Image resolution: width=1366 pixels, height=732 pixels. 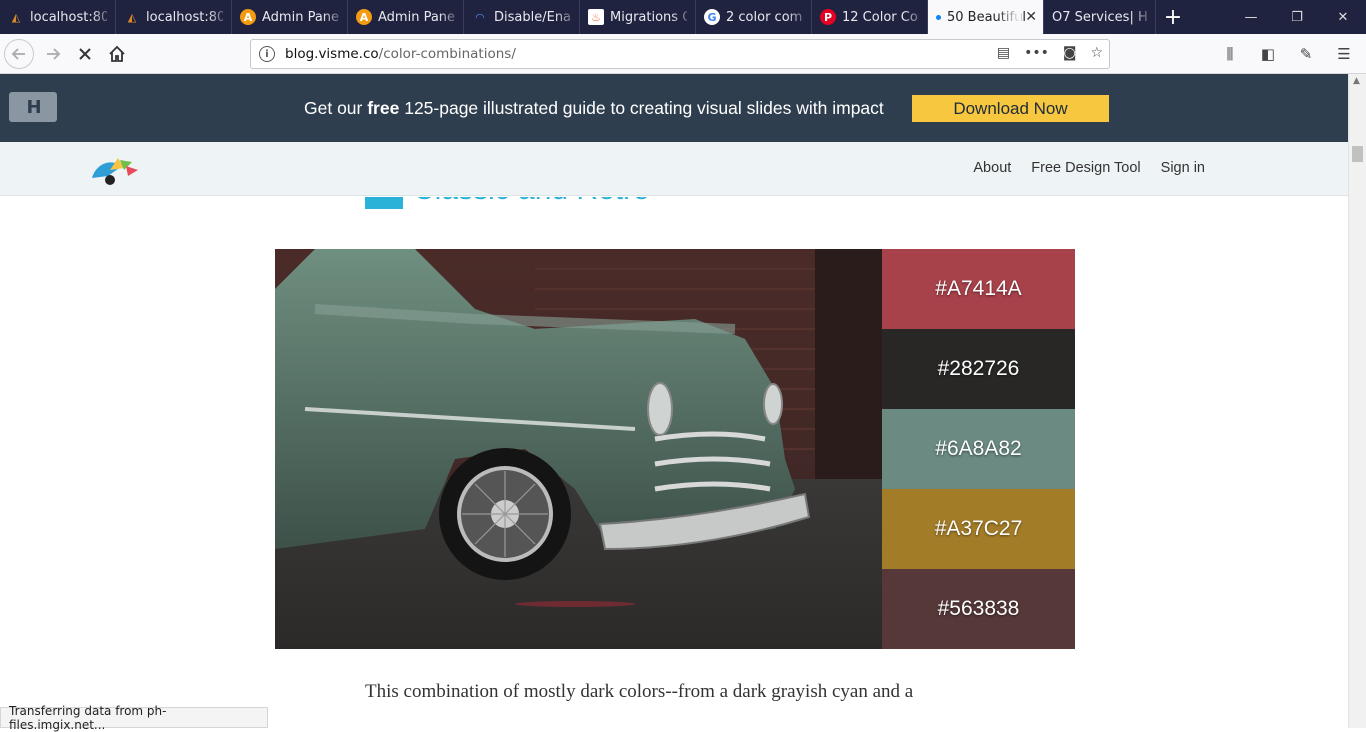 I want to click on pocket-icon: ◙, so click(x=1070, y=53).